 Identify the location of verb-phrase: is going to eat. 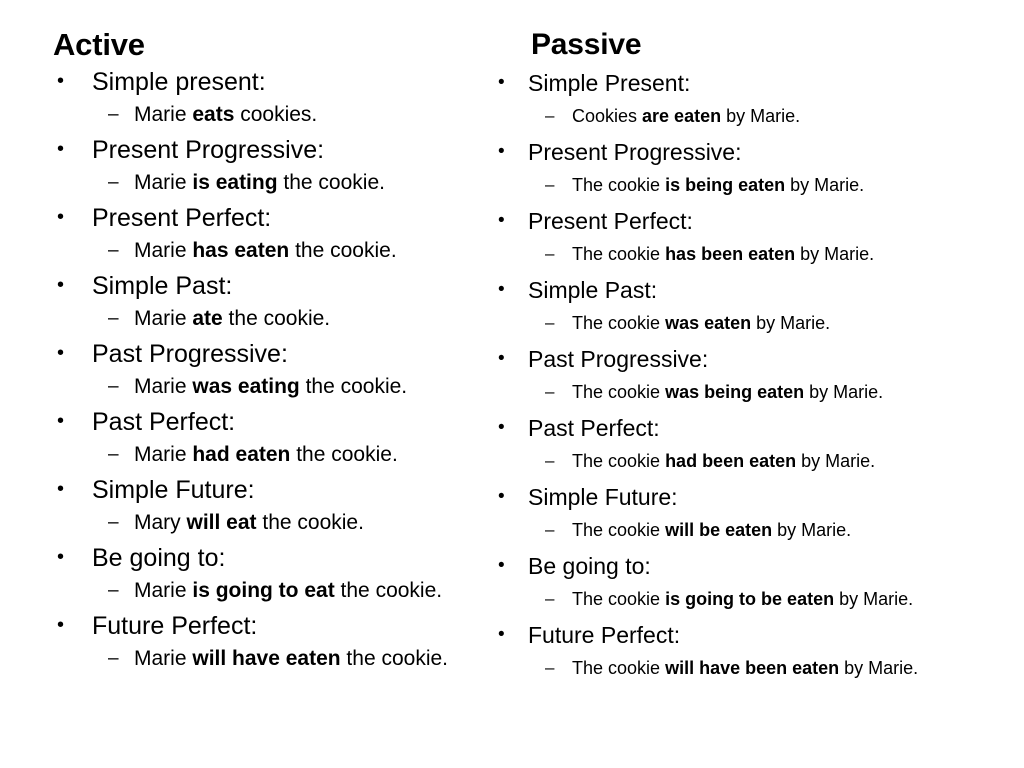
(263, 590).